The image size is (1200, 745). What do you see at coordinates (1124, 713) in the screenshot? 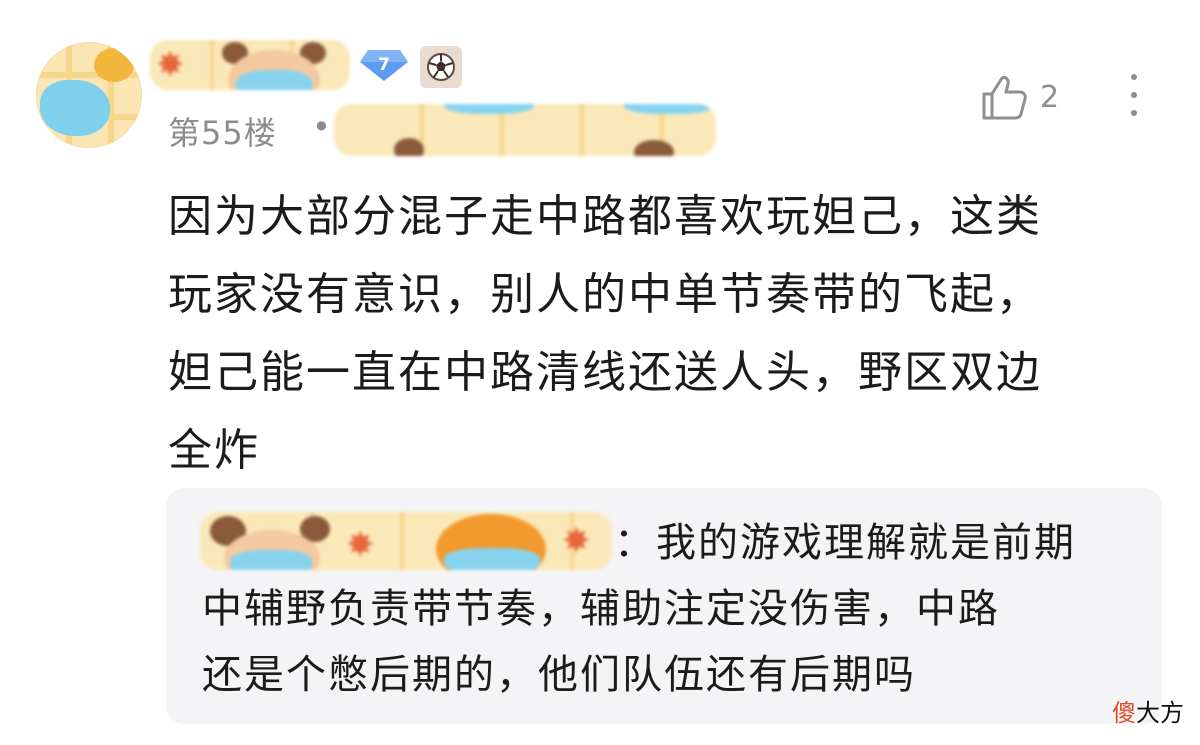
I see `watermark-accent: 傻` at bounding box center [1124, 713].